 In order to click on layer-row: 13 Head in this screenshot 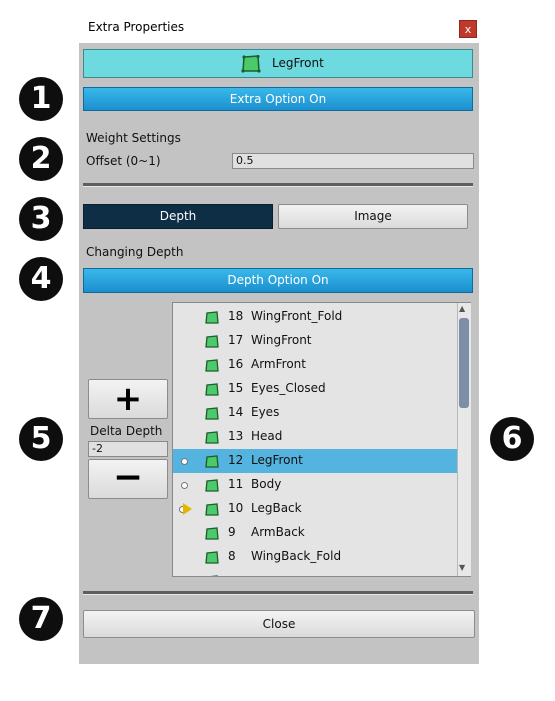, I will do `click(315, 437)`.